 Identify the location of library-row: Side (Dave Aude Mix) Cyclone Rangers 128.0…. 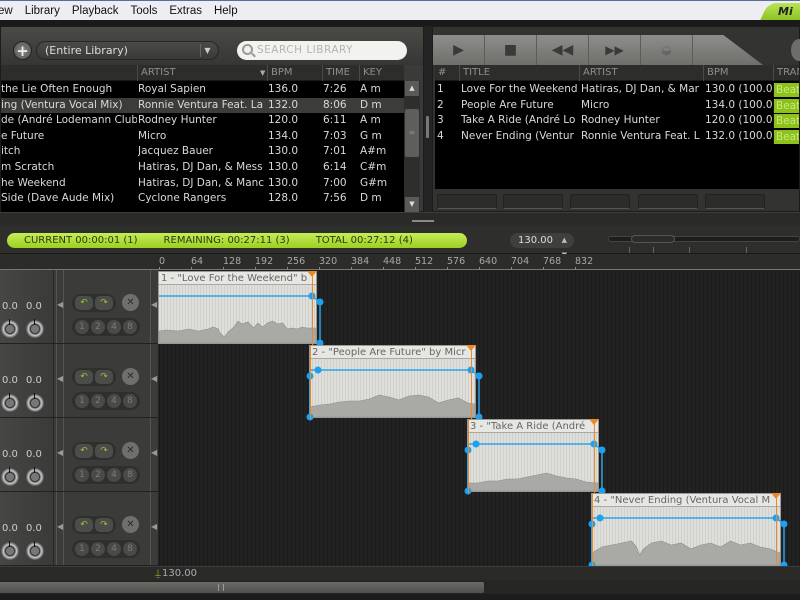
(202, 199).